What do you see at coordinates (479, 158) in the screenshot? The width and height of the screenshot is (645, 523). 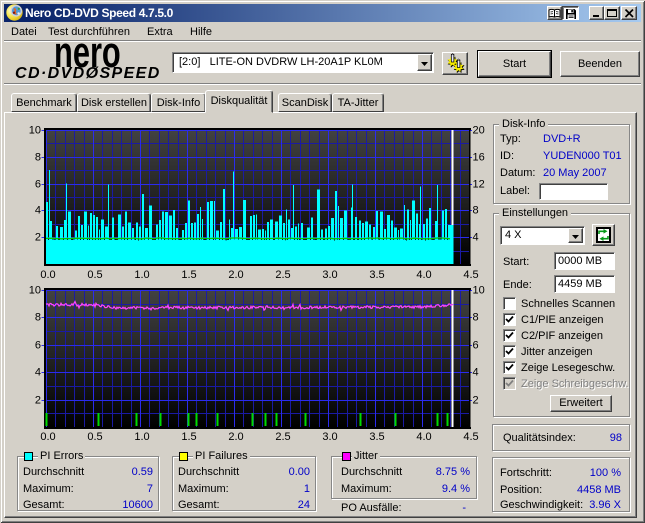 I see `svg-text: 16` at bounding box center [479, 158].